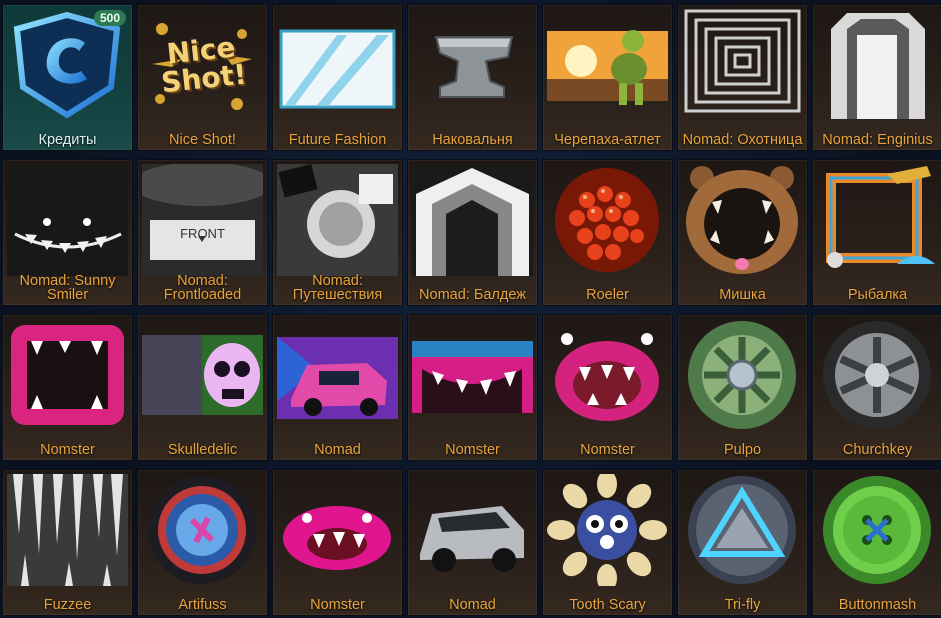 The width and height of the screenshot is (941, 618). I want to click on item-tile: Кредиты 500, so click(67, 77).